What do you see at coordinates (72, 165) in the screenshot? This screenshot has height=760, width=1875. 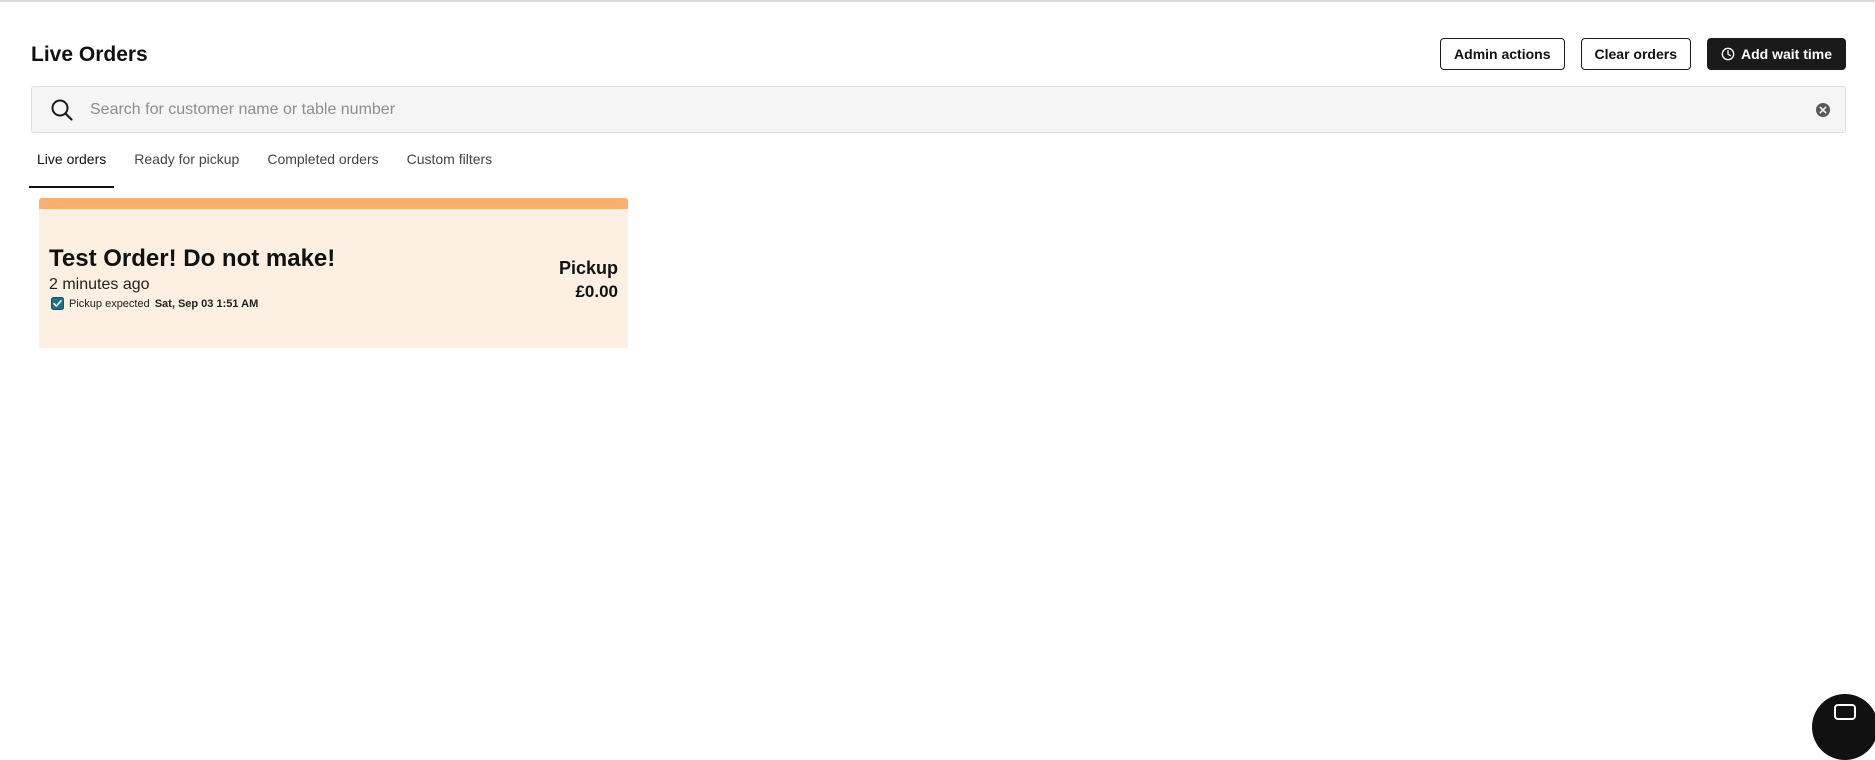 I see `tab-live-orders: Live orders` at bounding box center [72, 165].